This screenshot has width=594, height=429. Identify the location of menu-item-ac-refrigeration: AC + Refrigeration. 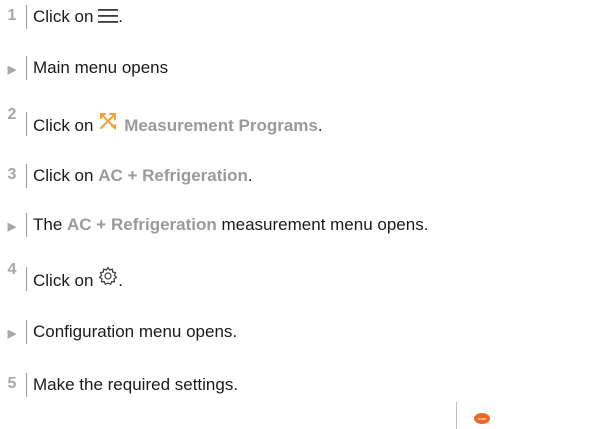
(173, 175).